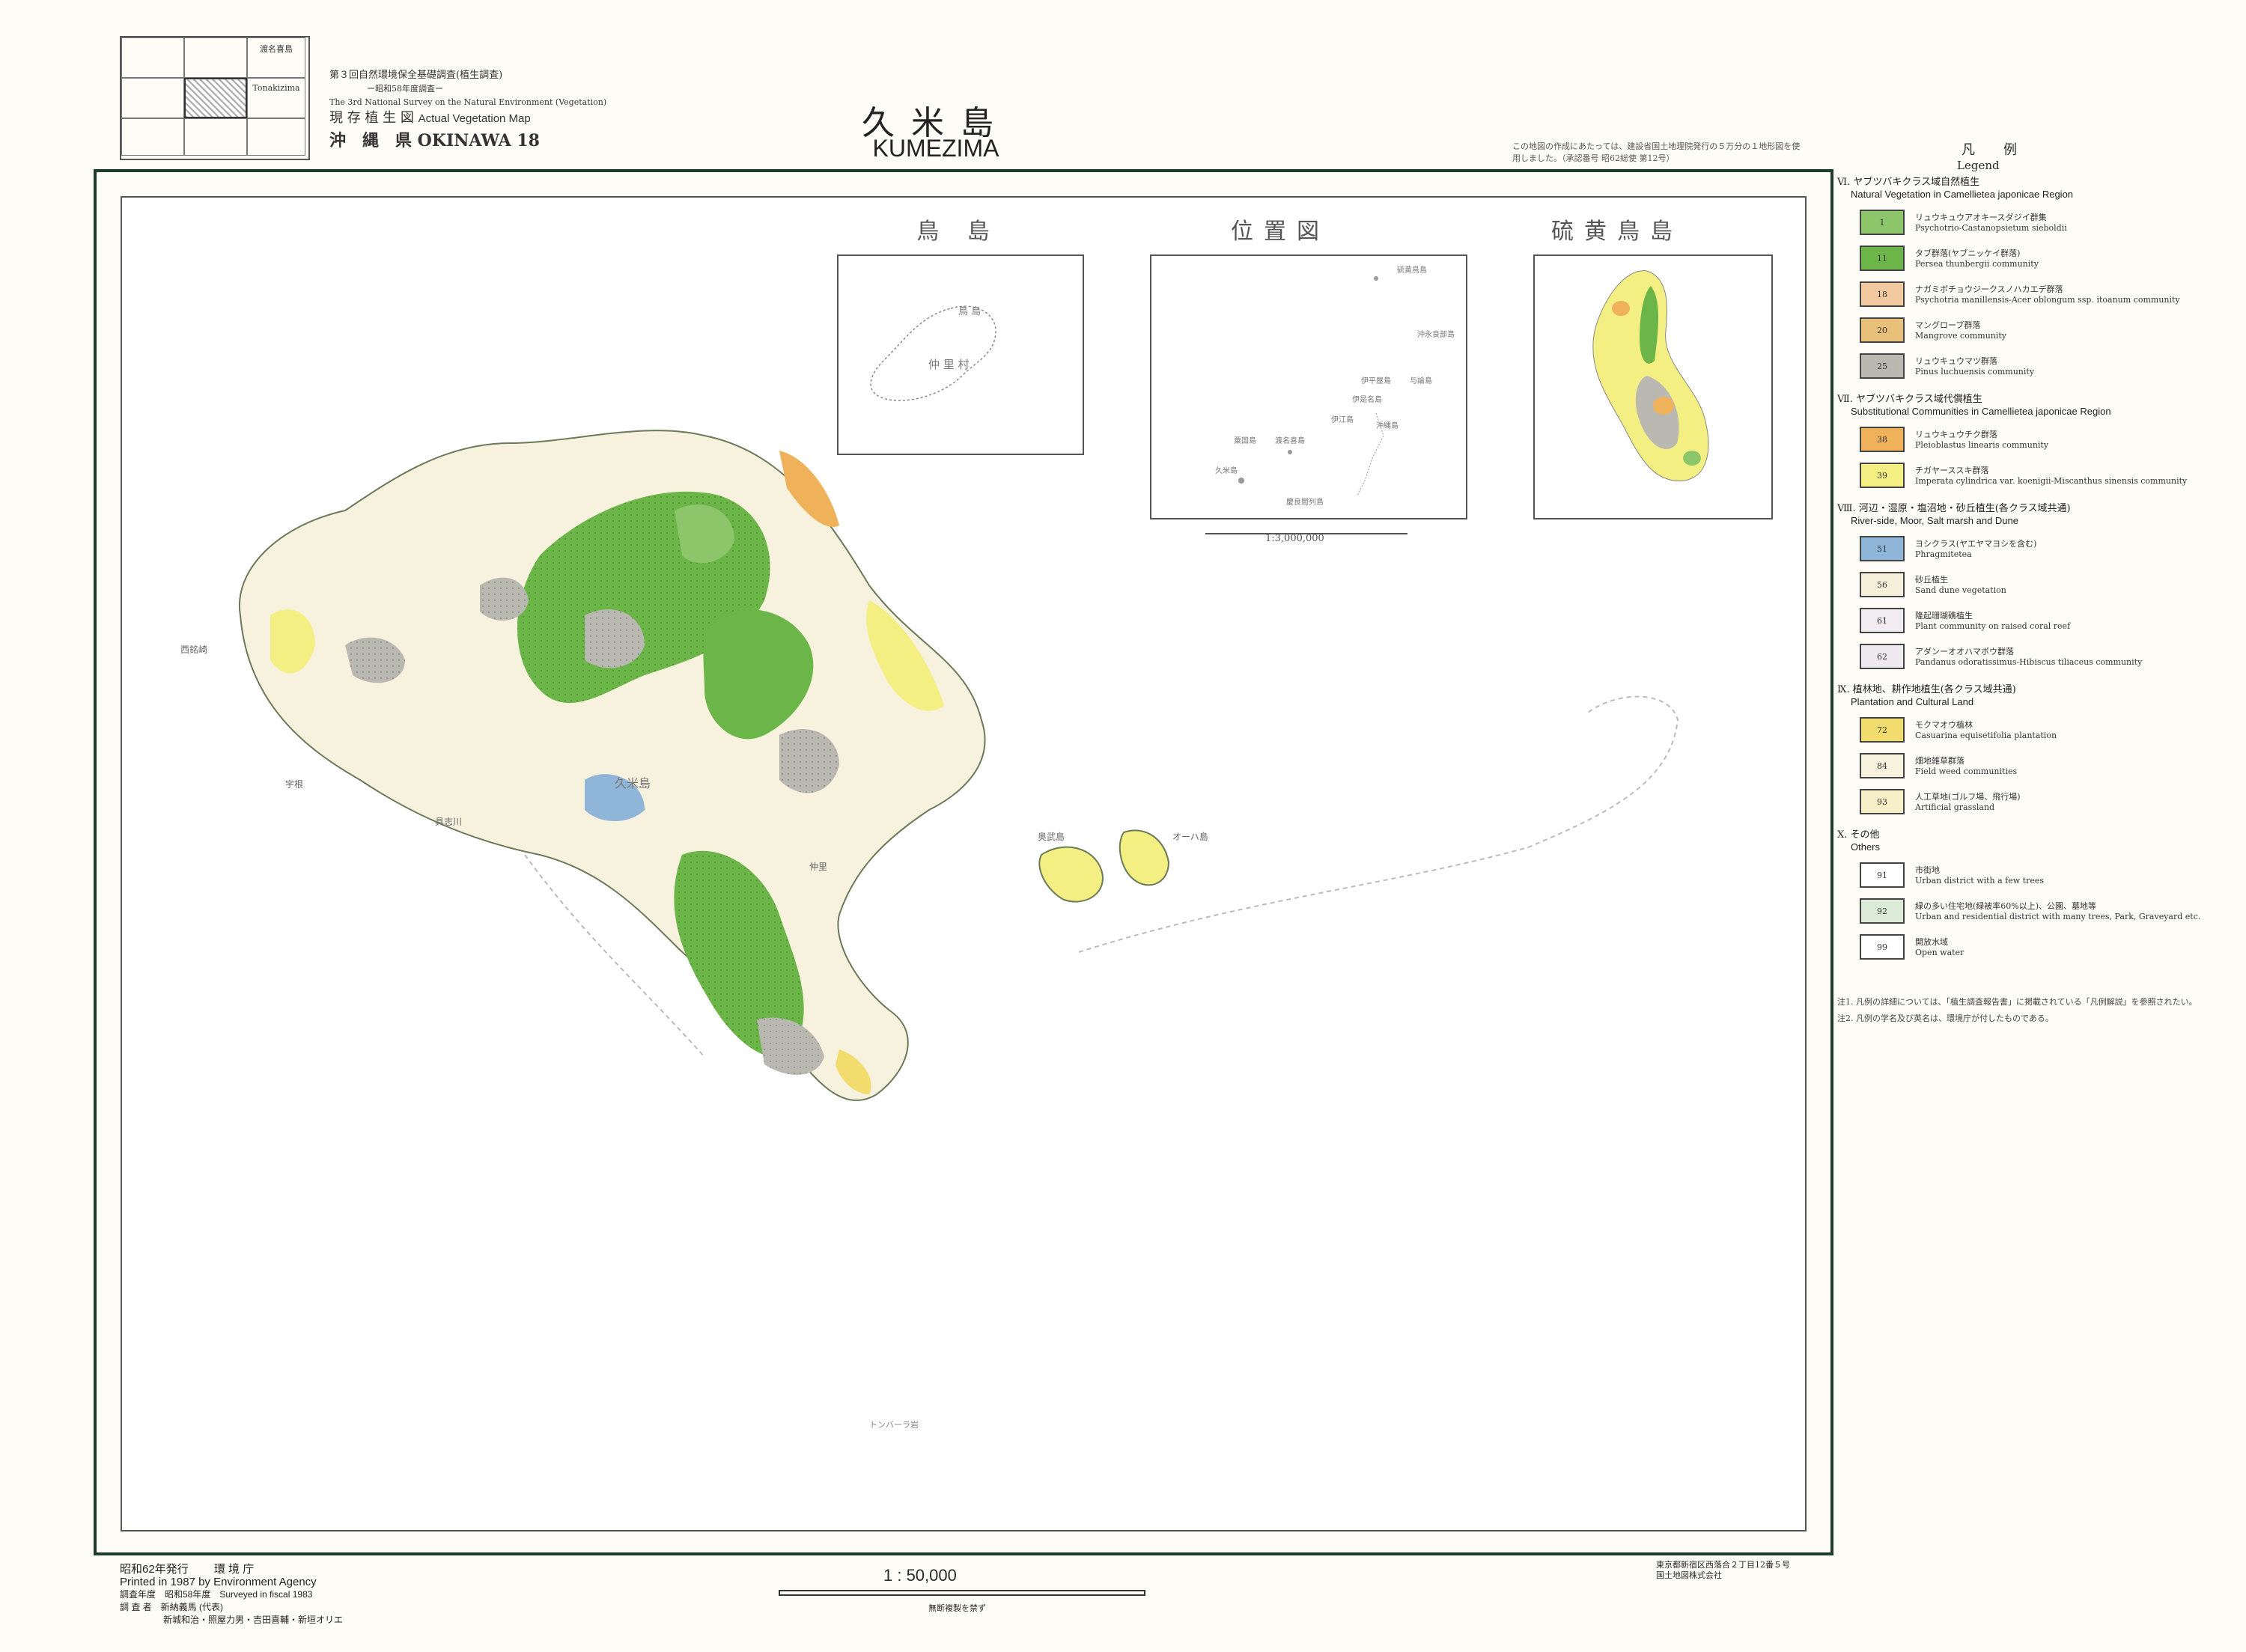 The width and height of the screenshot is (2246, 1652). Describe the element at coordinates (171, 1607) in the screenshot. I see `surveyor-lead: 調 査 者 新納義馬 (代表)` at that location.